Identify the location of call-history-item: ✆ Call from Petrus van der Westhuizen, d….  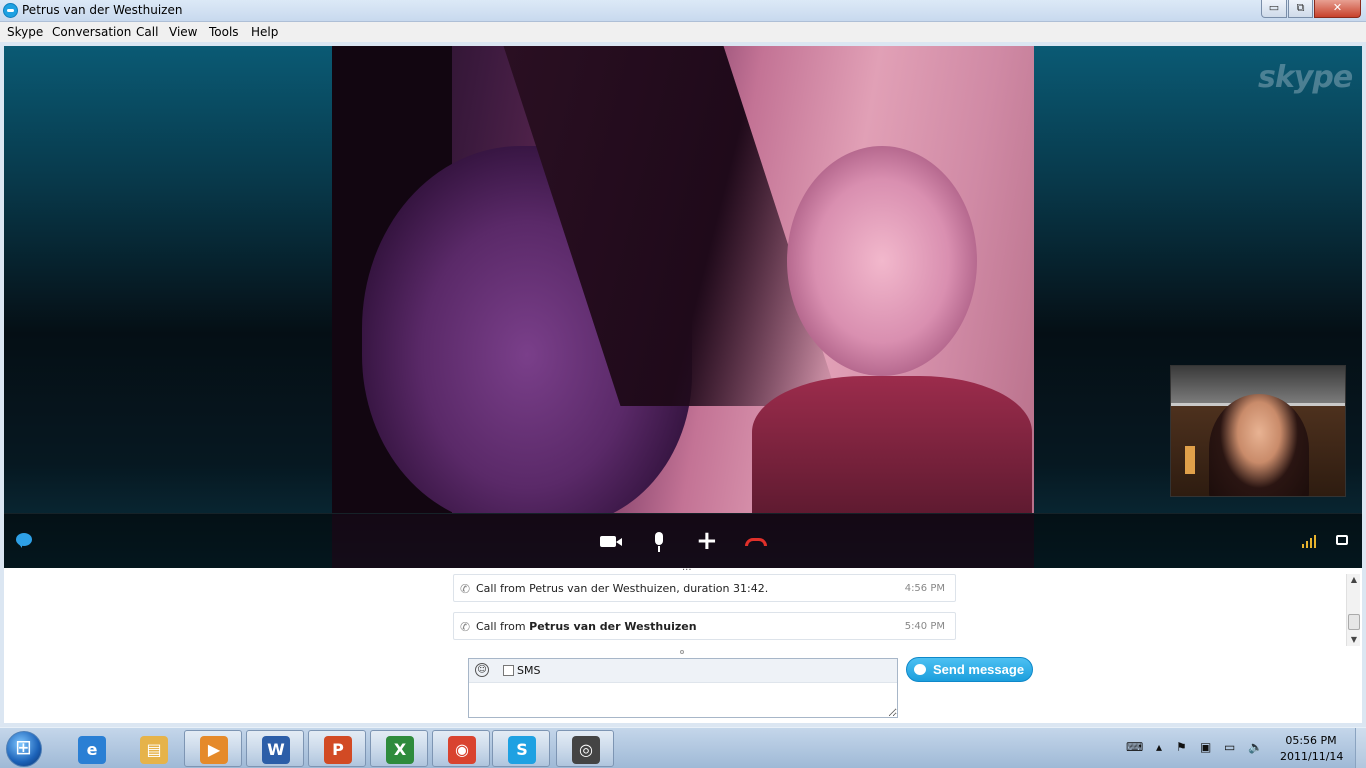
(704, 588).